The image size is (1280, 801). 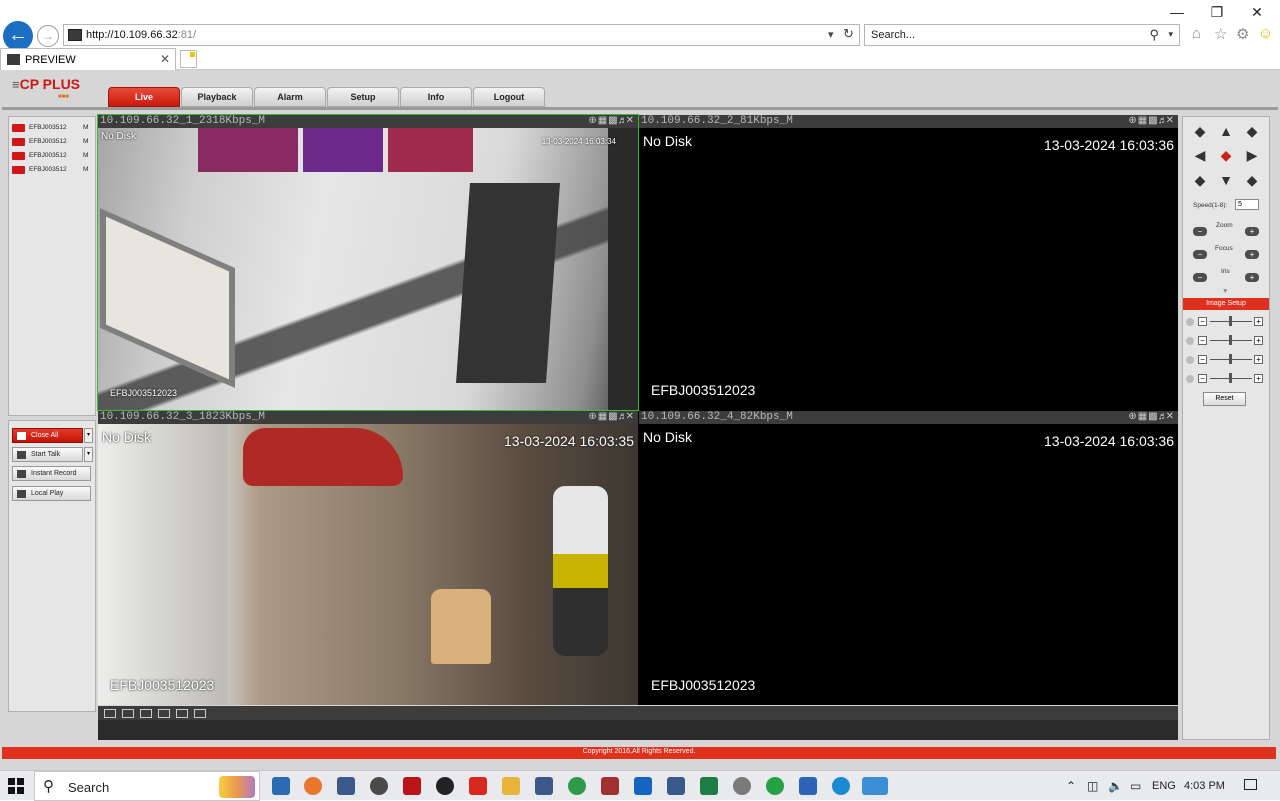 What do you see at coordinates (808, 786) in the screenshot?
I see `chart-app-icon` at bounding box center [808, 786].